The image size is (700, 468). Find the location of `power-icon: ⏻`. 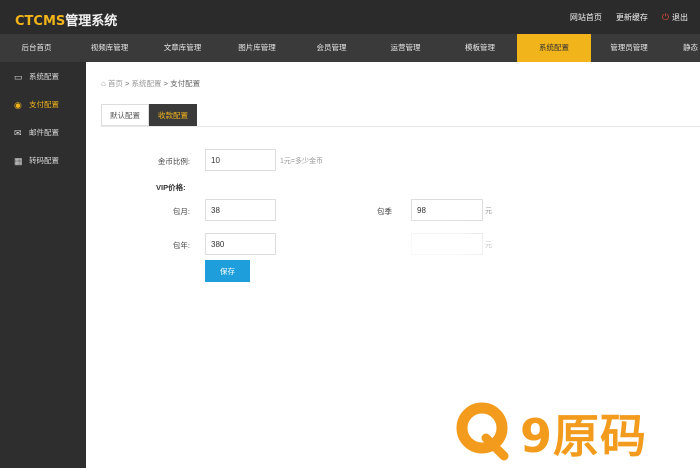

power-icon: ⏻ is located at coordinates (665, 17).